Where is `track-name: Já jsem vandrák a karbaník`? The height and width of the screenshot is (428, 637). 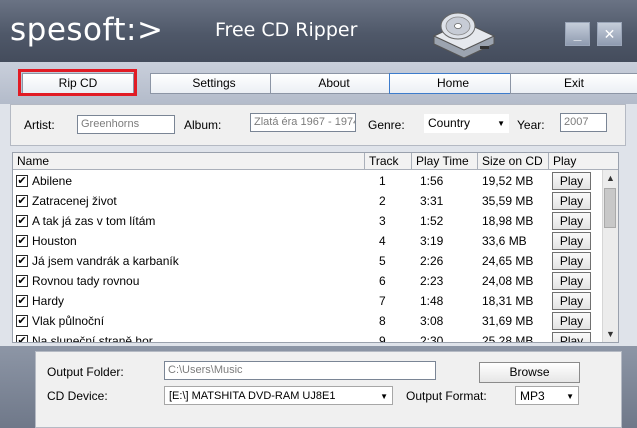 track-name: Já jsem vandrák a karbaník is located at coordinates (105, 261).